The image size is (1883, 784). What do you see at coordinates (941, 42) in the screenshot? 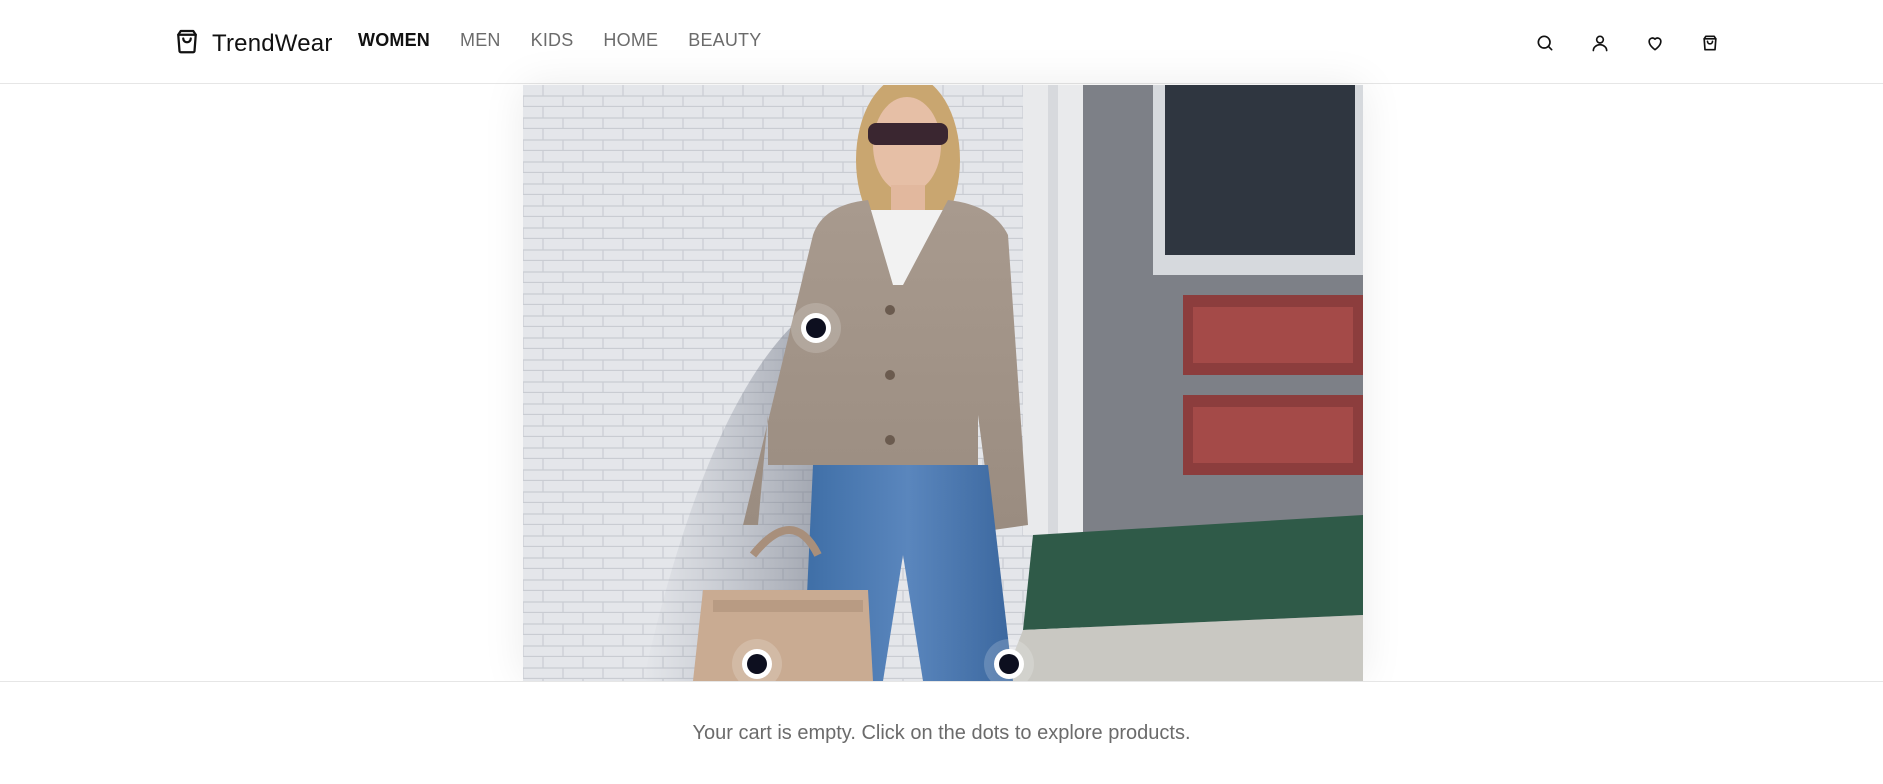
I see `site-header: TrendWear WOMEN MEN KIDS HOME BEAUTY` at bounding box center [941, 42].